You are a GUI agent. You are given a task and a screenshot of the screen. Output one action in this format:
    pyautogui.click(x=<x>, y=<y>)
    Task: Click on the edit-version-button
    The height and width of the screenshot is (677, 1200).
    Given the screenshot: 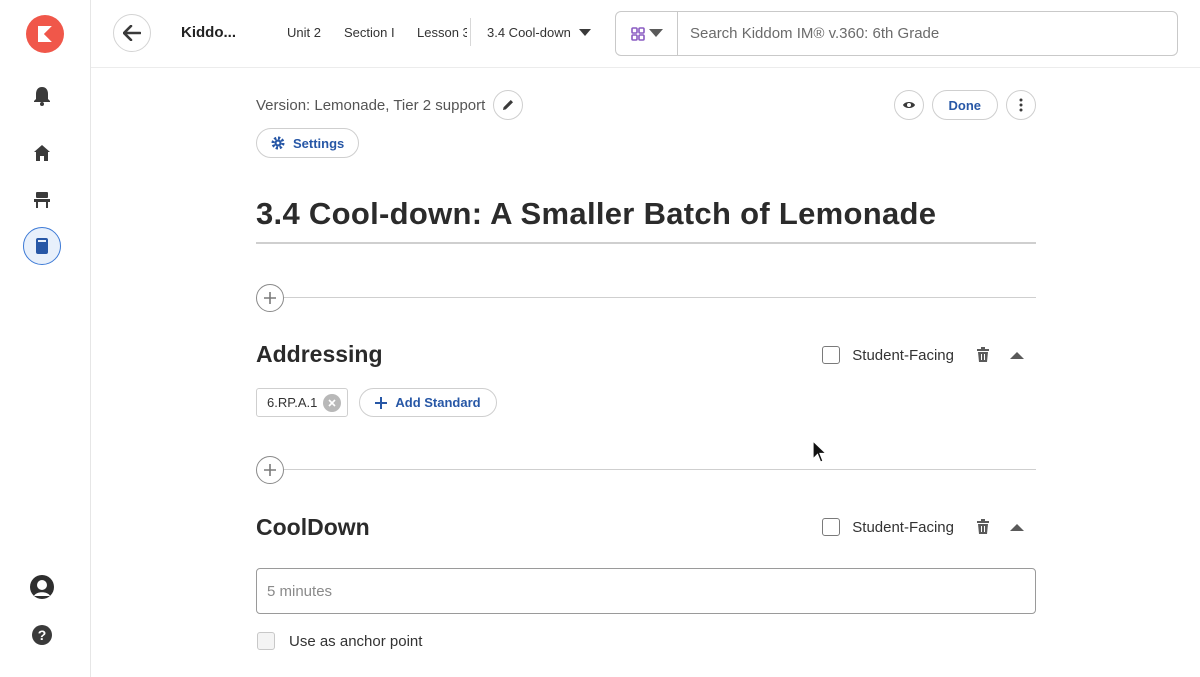 What is the action you would take?
    pyautogui.click(x=508, y=105)
    